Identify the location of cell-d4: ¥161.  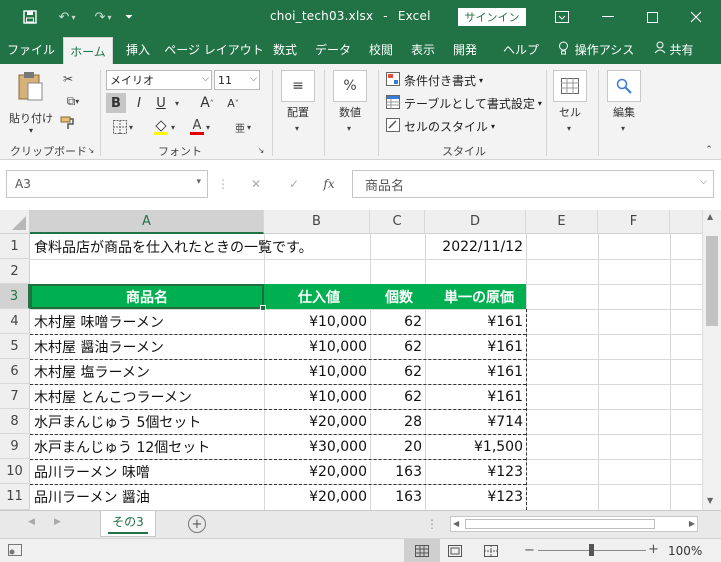
(475, 321).